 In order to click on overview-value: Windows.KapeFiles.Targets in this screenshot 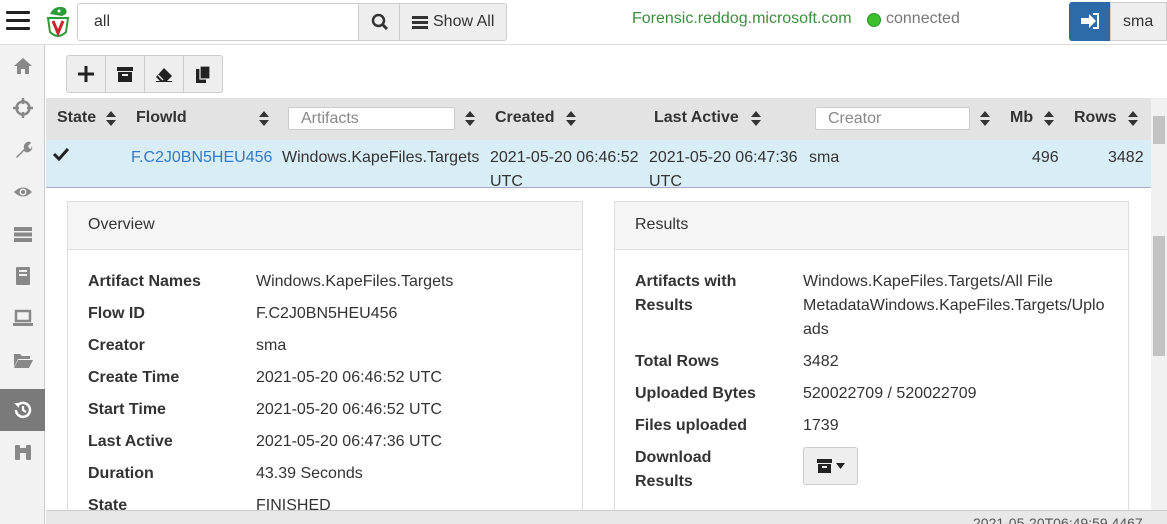, I will do `click(355, 281)`.